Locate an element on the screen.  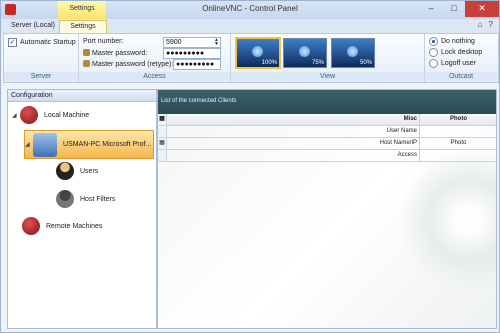
row-label: User Name is located at coordinates (293, 131).